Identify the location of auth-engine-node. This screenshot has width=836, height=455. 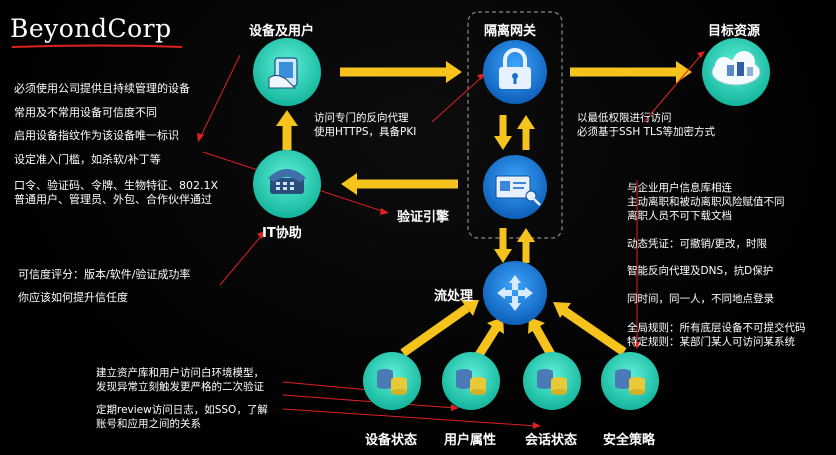
(515, 187).